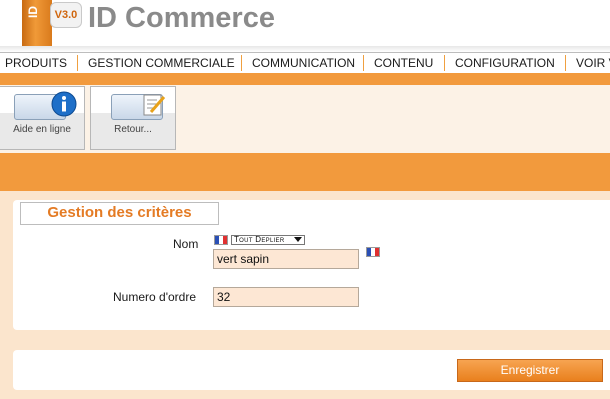 The width and height of the screenshot is (610, 399). Describe the element at coordinates (42, 118) in the screenshot. I see `help-button: Aide en ligne` at that location.